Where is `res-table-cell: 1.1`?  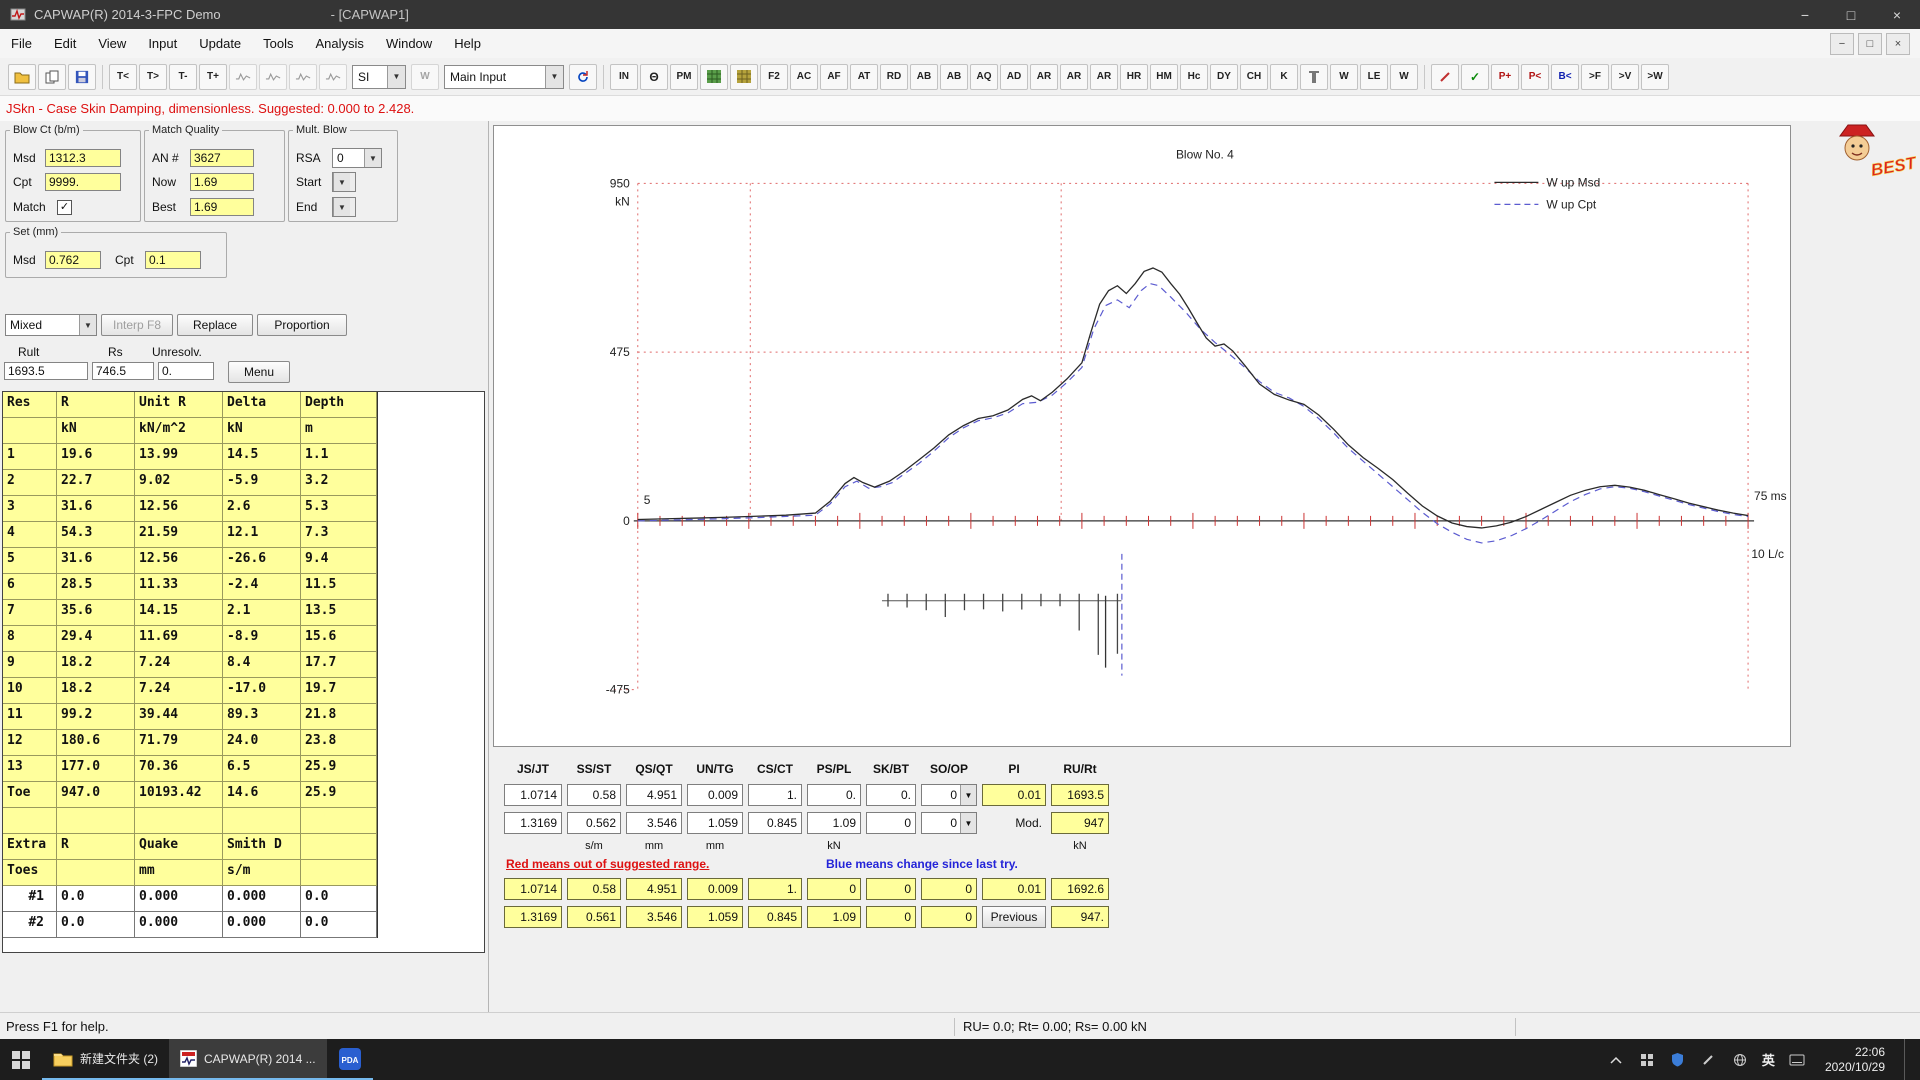 res-table-cell: 1.1 is located at coordinates (339, 457).